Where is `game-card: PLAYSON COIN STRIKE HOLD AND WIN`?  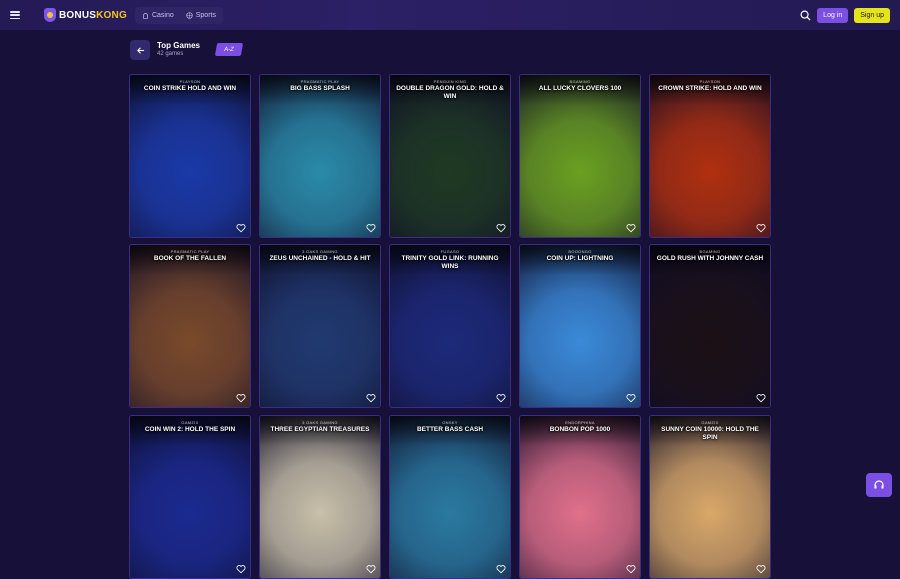 game-card: PLAYSON COIN STRIKE HOLD AND WIN is located at coordinates (190, 156).